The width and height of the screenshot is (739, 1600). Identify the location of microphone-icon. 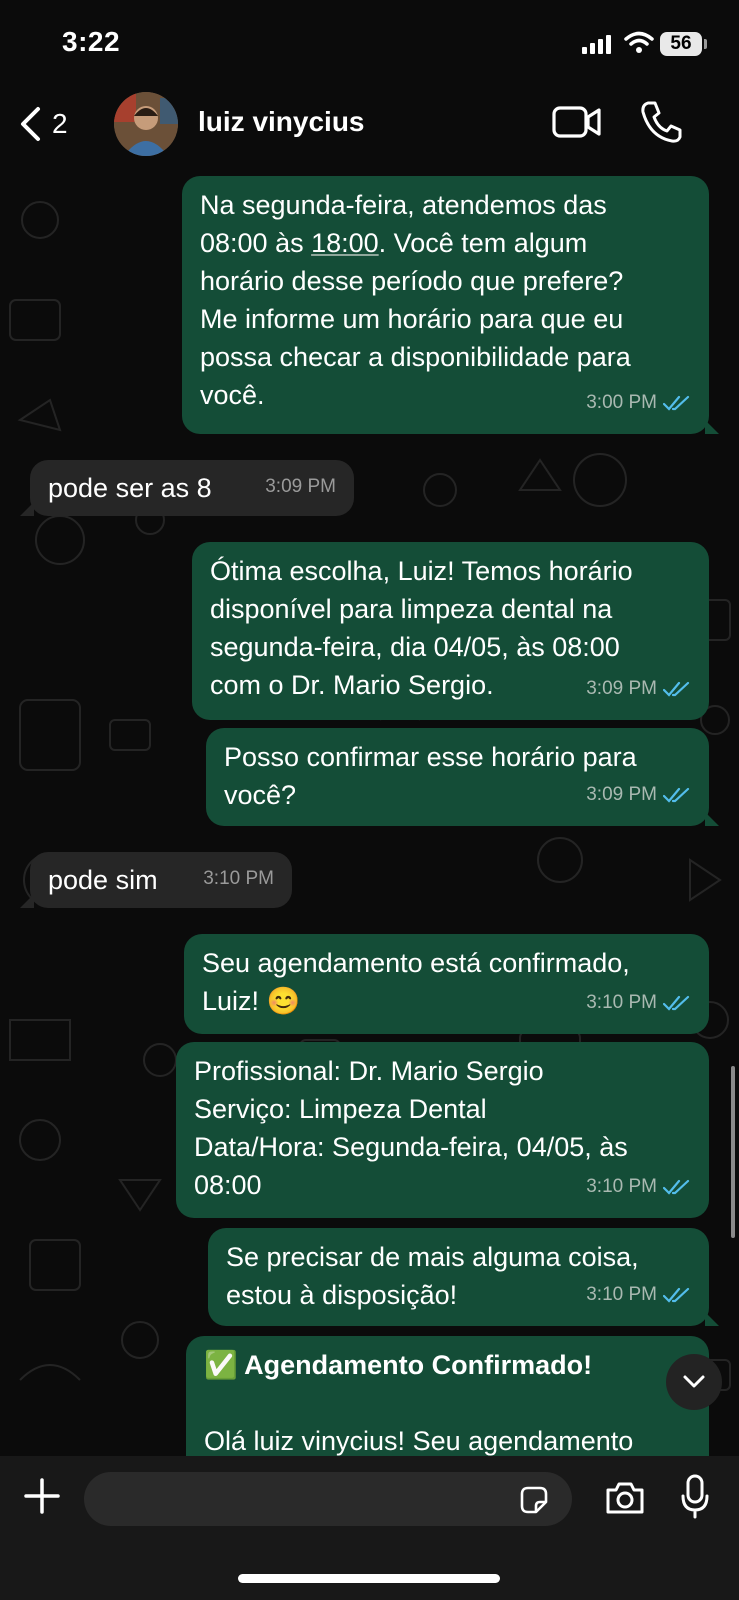
(695, 1497).